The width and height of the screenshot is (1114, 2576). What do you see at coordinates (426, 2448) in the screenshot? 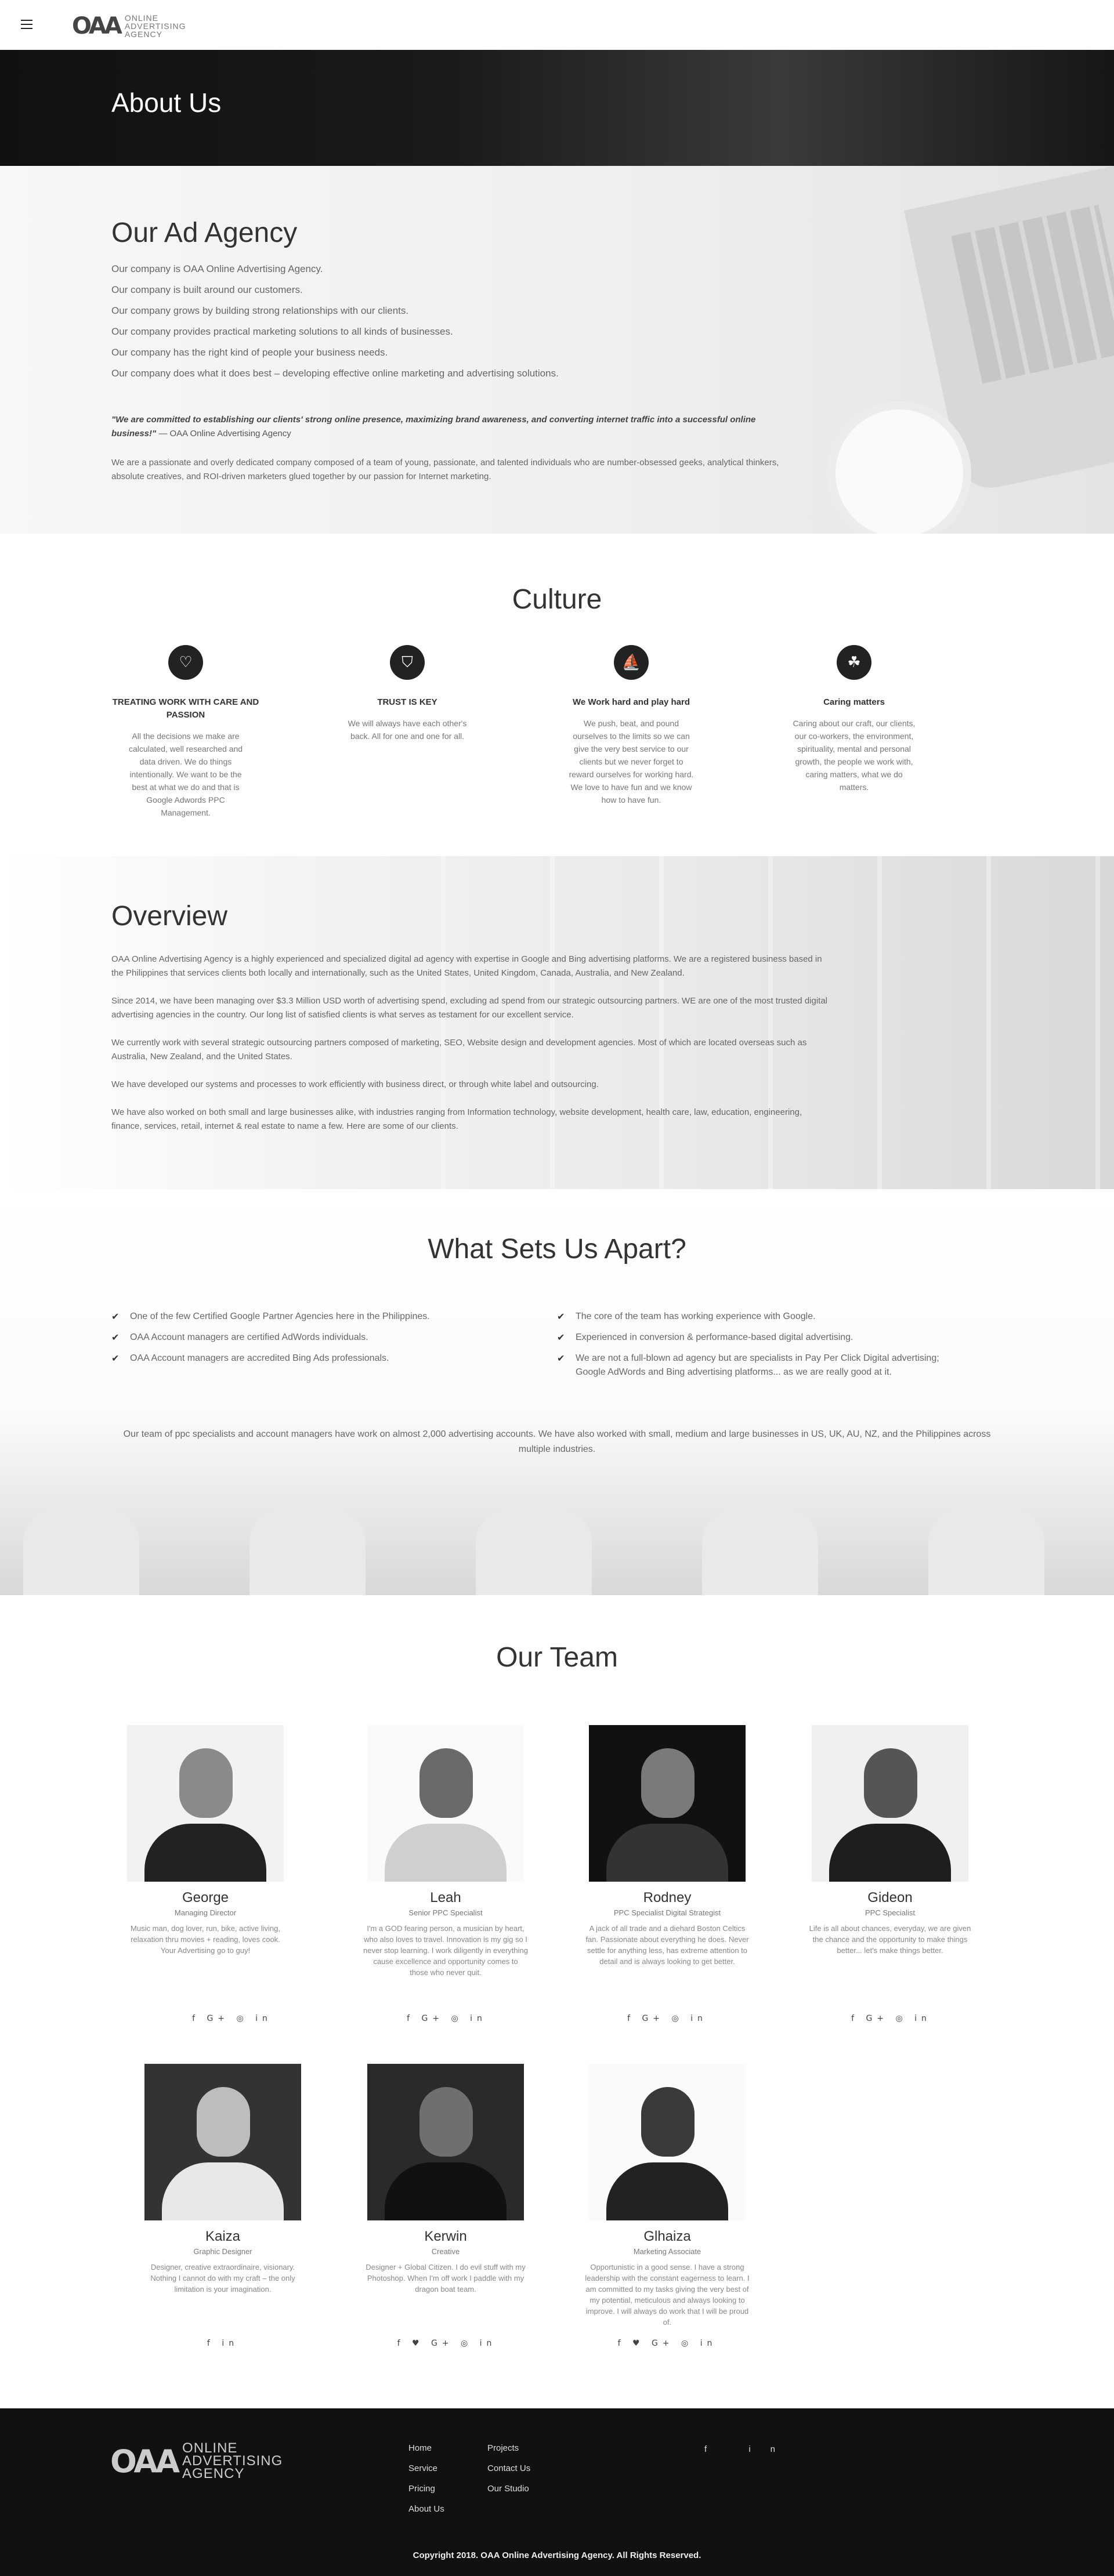
I see `footer-link-home: Home` at bounding box center [426, 2448].